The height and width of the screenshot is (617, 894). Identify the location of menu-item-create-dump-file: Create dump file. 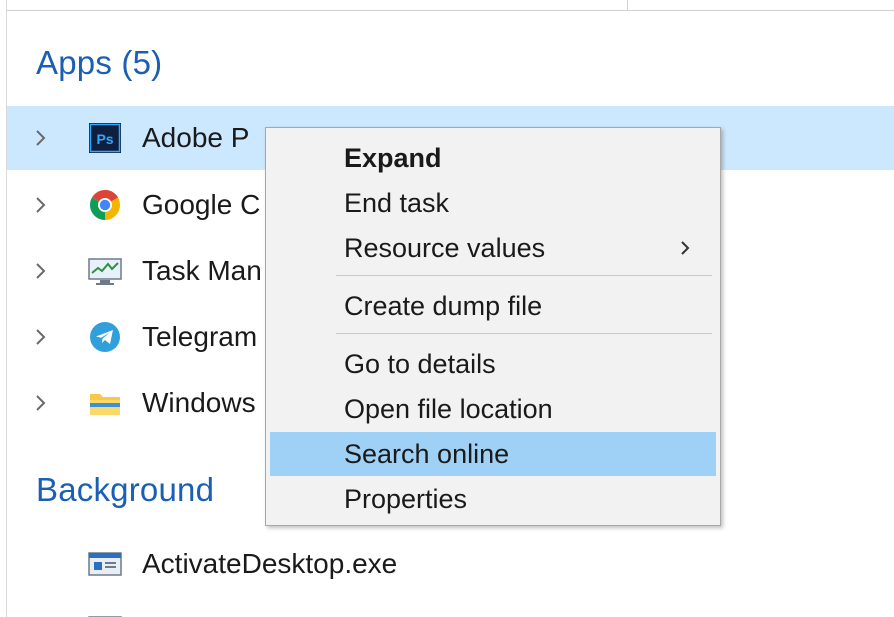
(493, 306).